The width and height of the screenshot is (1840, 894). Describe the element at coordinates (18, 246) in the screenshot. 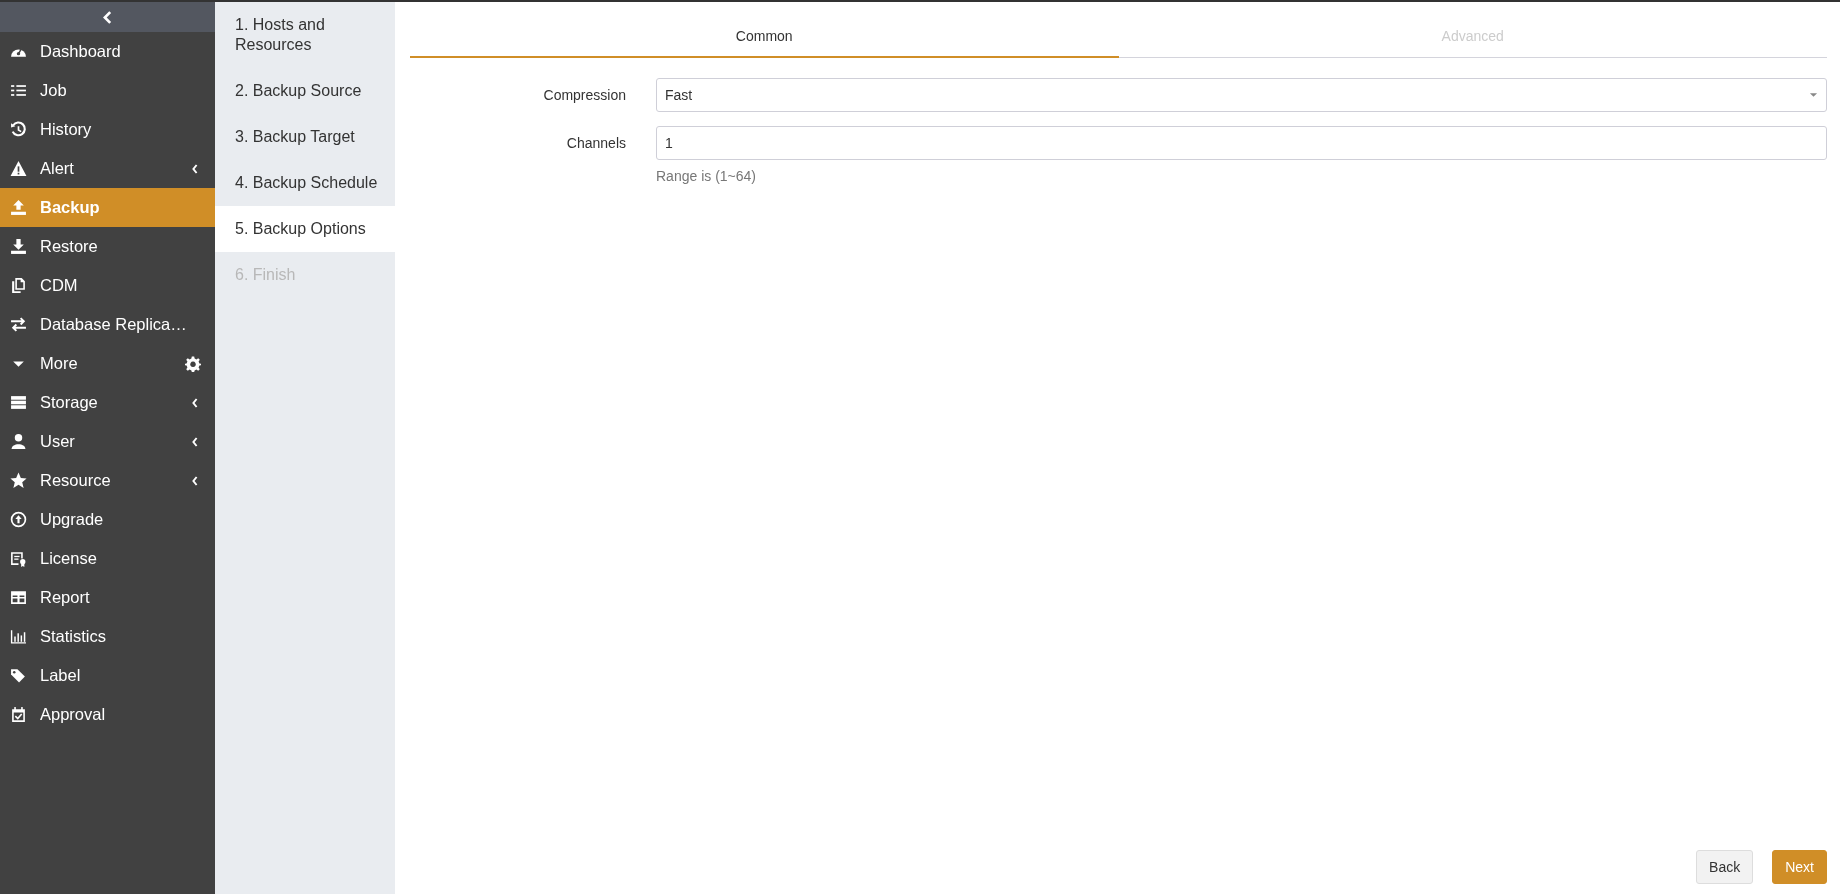

I see `download-icon` at that location.